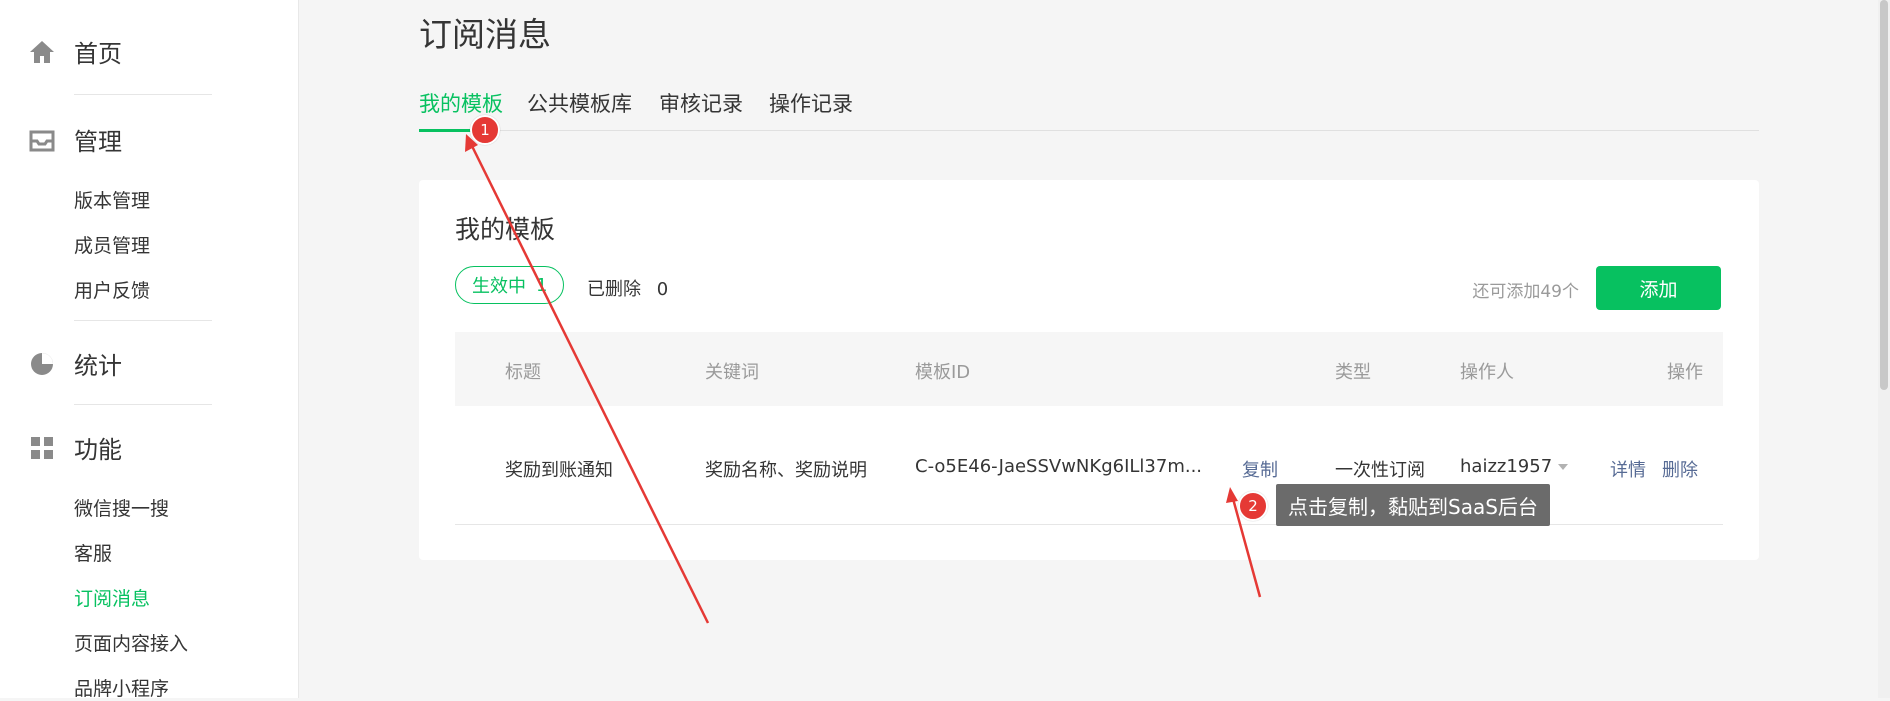  I want to click on page-title: 订阅消息, so click(485, 34).